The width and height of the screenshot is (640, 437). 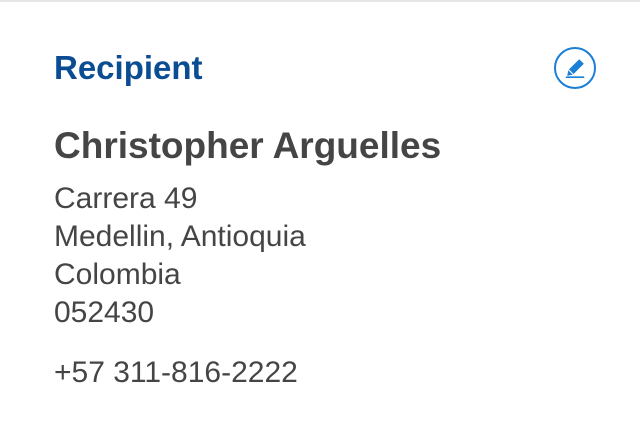 What do you see at coordinates (180, 236) in the screenshot?
I see `address-city-region: Medellin, Antioquia` at bounding box center [180, 236].